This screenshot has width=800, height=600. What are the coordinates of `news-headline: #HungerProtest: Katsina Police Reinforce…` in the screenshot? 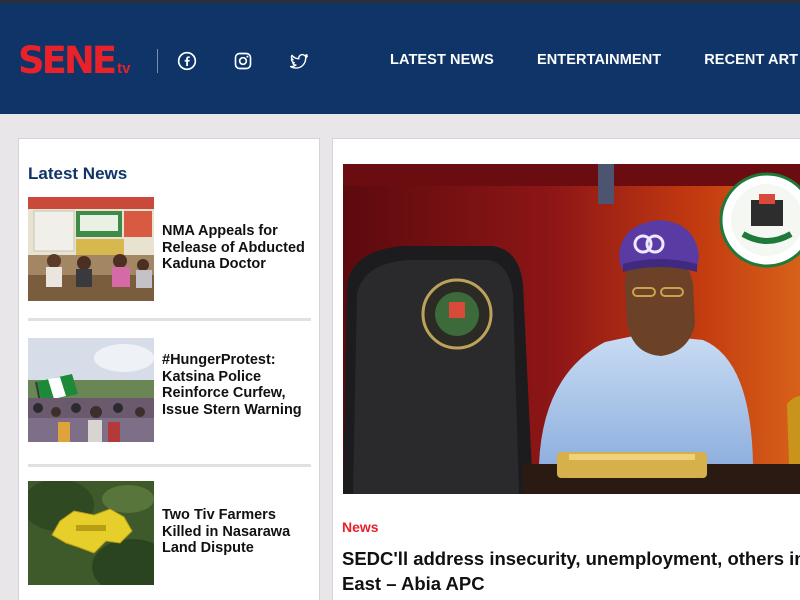 It's located at (235, 385).